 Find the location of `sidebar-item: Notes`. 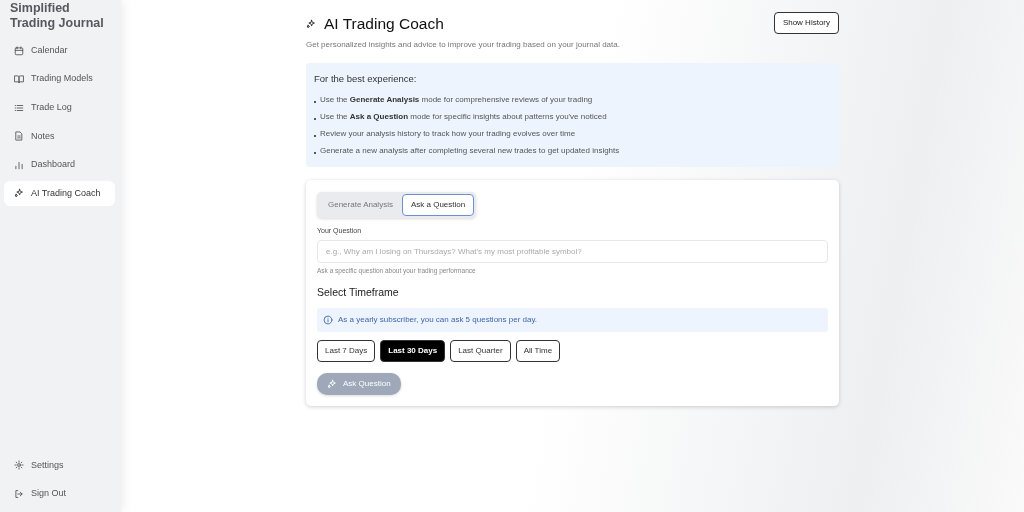

sidebar-item: Notes is located at coordinates (59, 136).